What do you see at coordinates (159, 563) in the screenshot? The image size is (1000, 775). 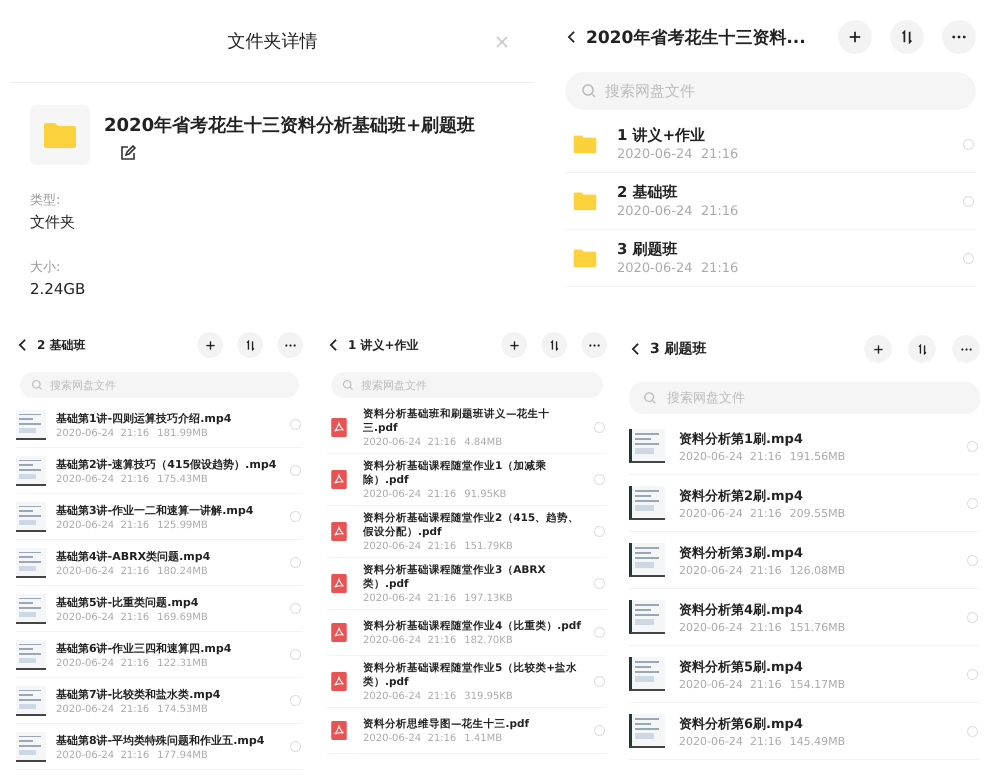 I see `file-row: 基础第4讲-ABRX类问题.mp4 2020-06-24 21:16 180.24MB` at bounding box center [159, 563].